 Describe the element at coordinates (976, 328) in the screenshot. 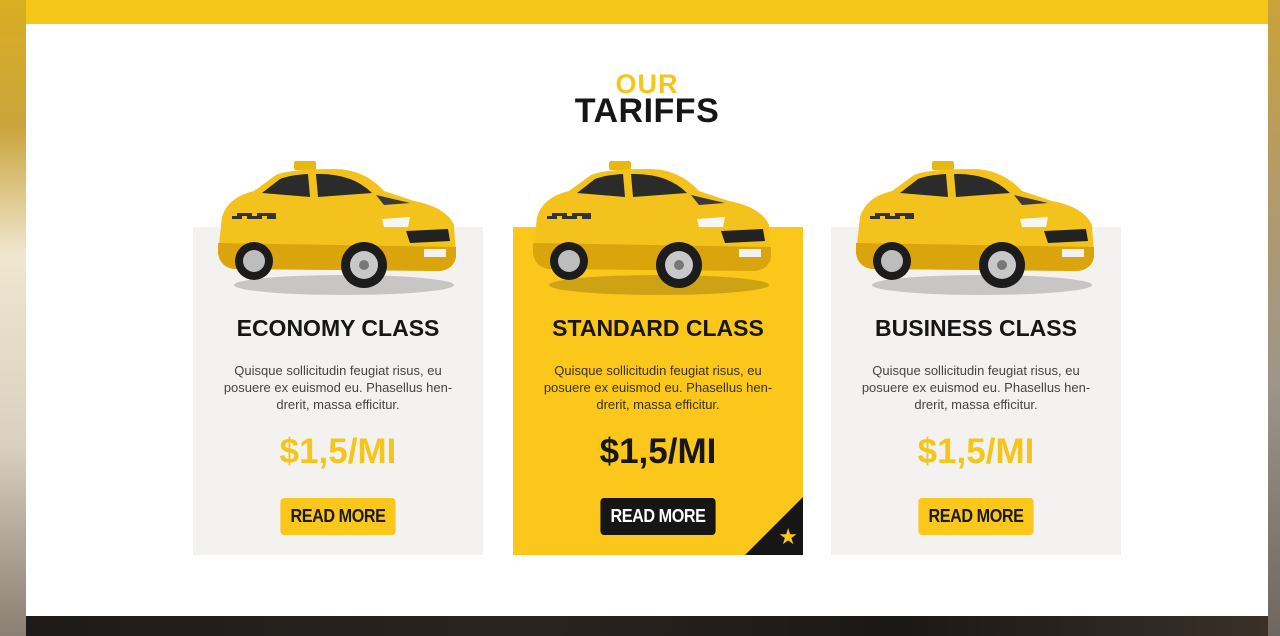

I see `tariff-title: BUSINESS CLASS` at that location.